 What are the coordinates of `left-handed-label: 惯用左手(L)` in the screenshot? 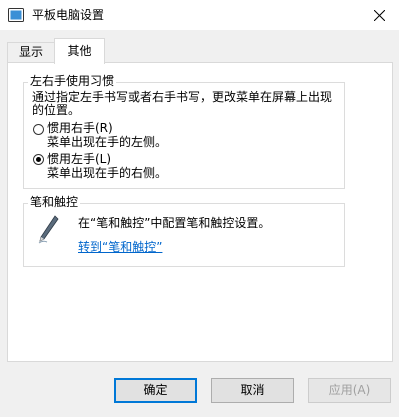 It's located at (79, 159).